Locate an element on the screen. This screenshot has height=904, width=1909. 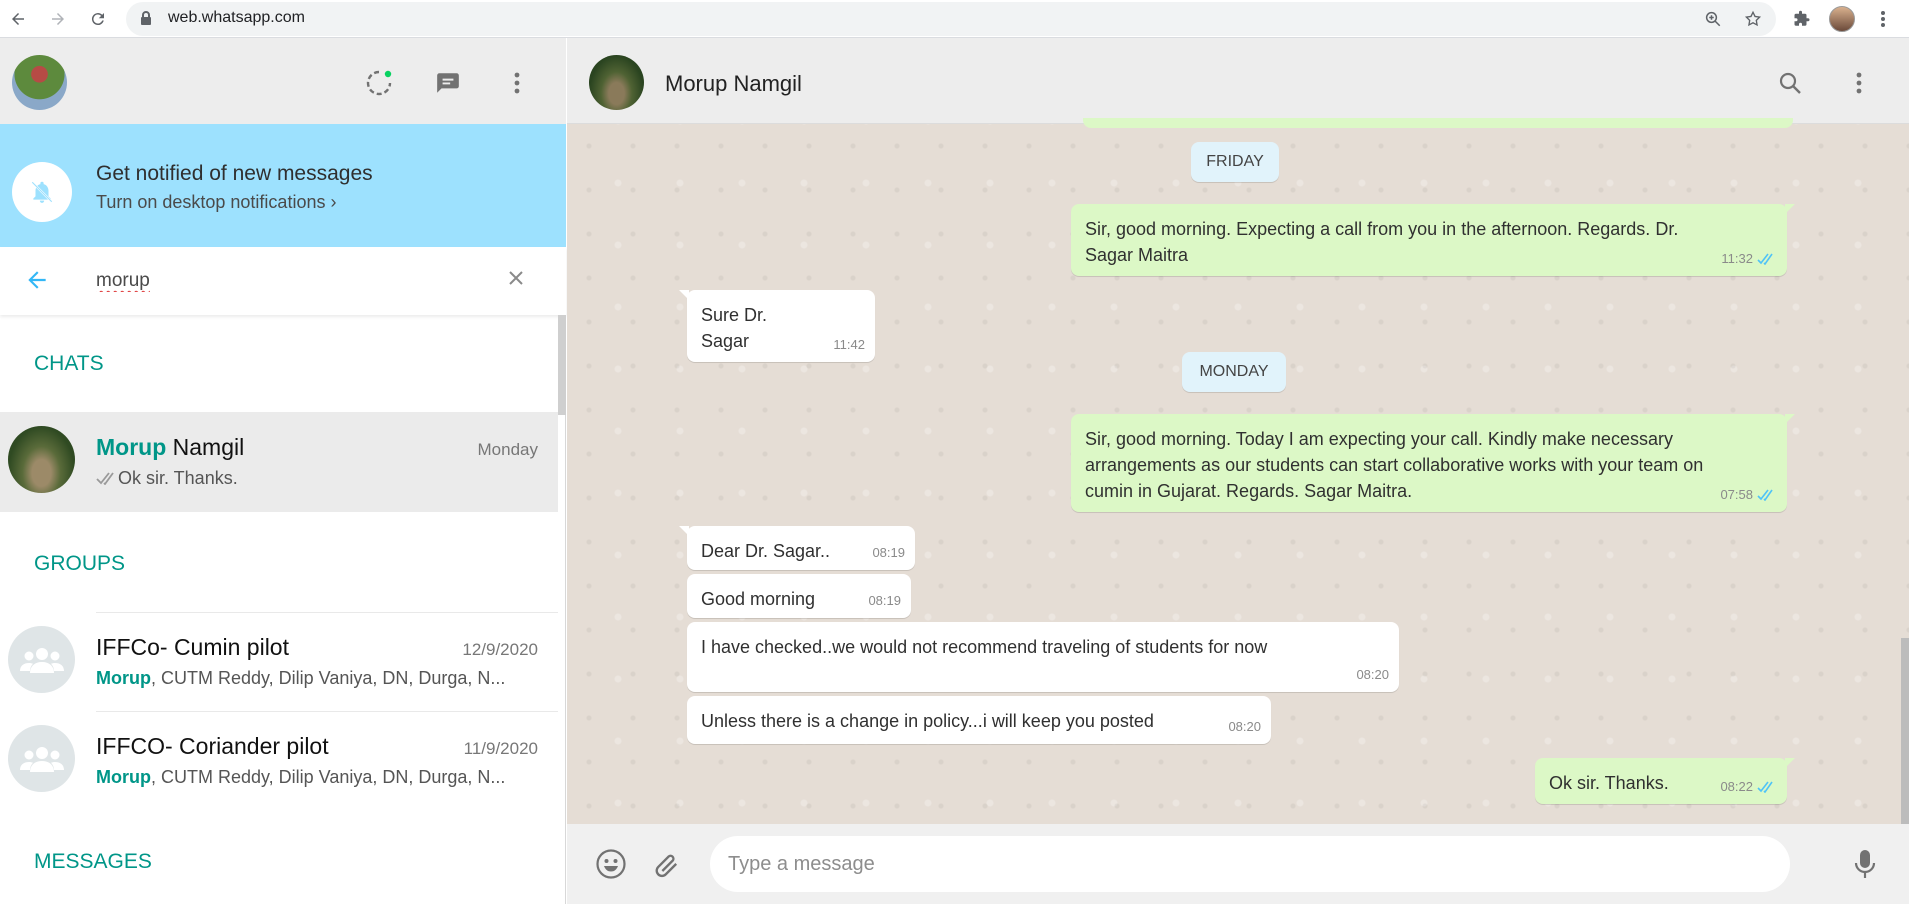
microphone-icon is located at coordinates (1865, 864).